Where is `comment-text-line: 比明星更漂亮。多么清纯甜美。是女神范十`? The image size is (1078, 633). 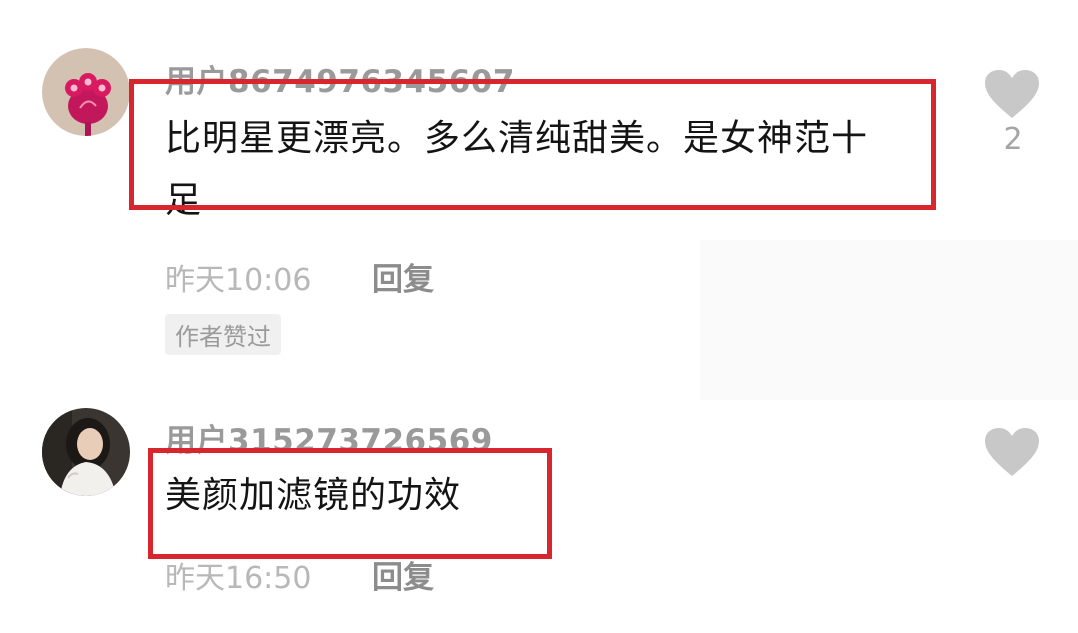 comment-text-line: 比明星更漂亮。多么清纯甜美。是女神范十 is located at coordinates (517, 138).